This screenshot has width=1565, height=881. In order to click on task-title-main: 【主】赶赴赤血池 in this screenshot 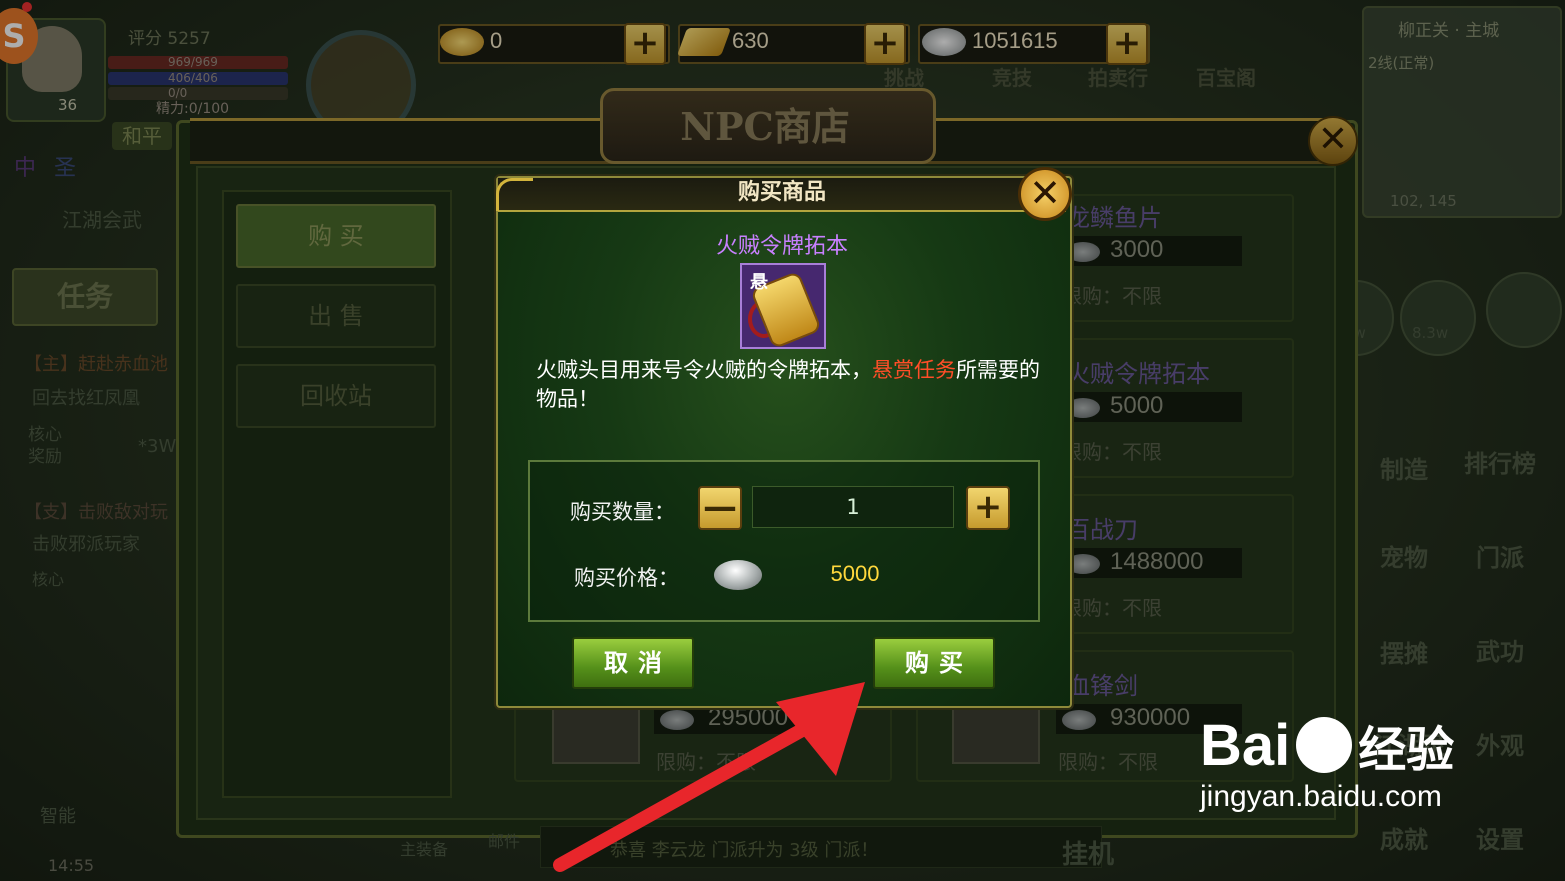, I will do `click(96, 363)`.